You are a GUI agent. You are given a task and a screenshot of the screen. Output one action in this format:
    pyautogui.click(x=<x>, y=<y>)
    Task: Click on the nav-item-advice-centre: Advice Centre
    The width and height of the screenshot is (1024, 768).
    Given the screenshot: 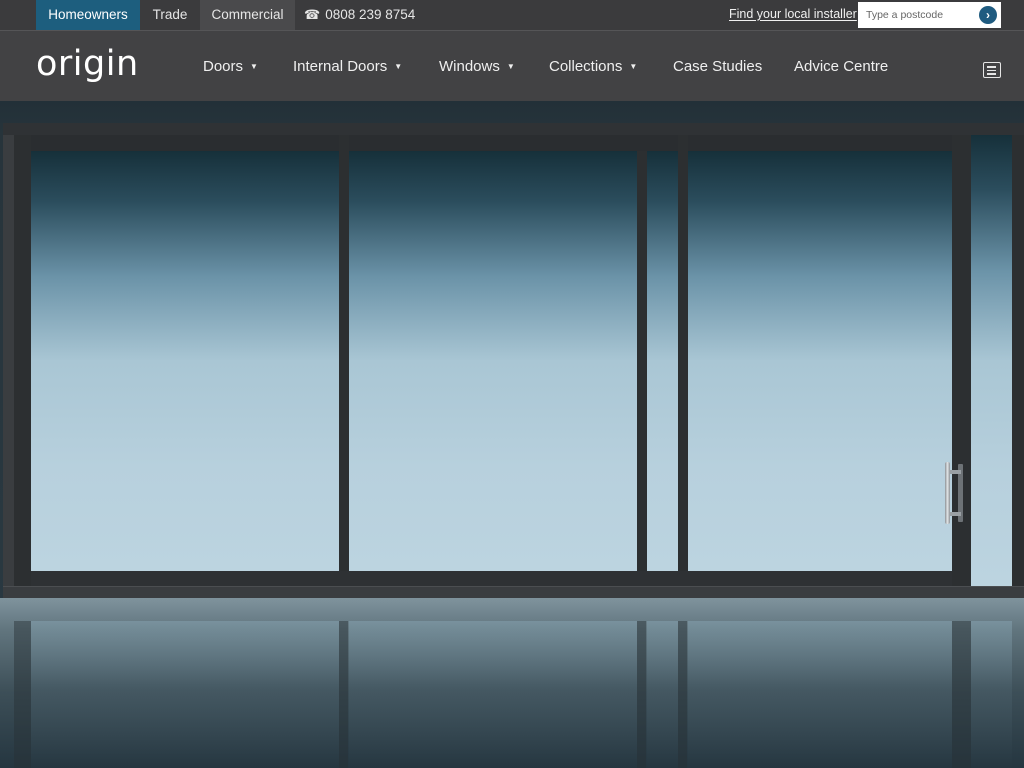 What is the action you would take?
    pyautogui.click(x=841, y=66)
    